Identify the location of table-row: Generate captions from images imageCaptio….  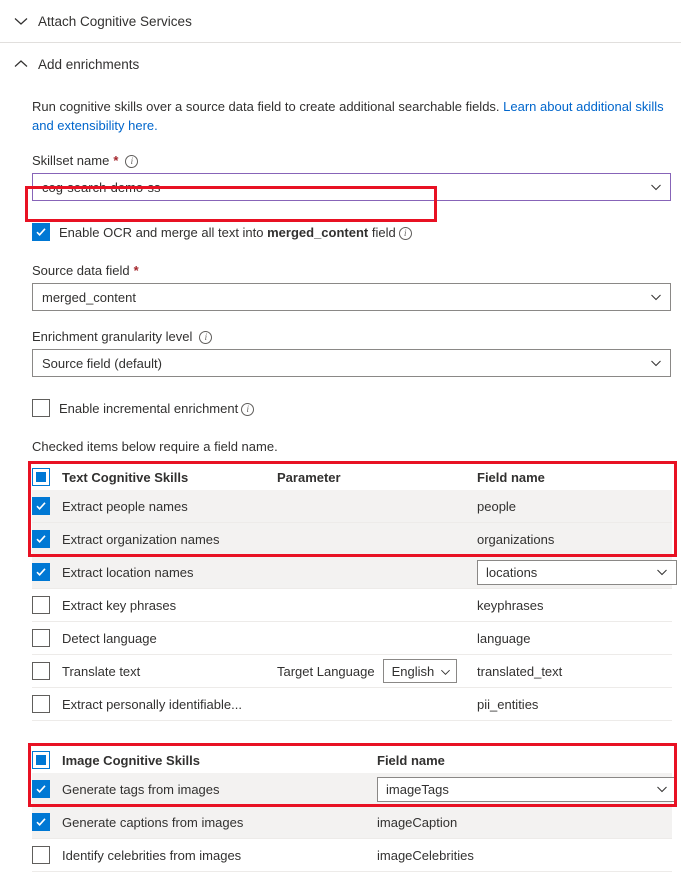
(352, 822).